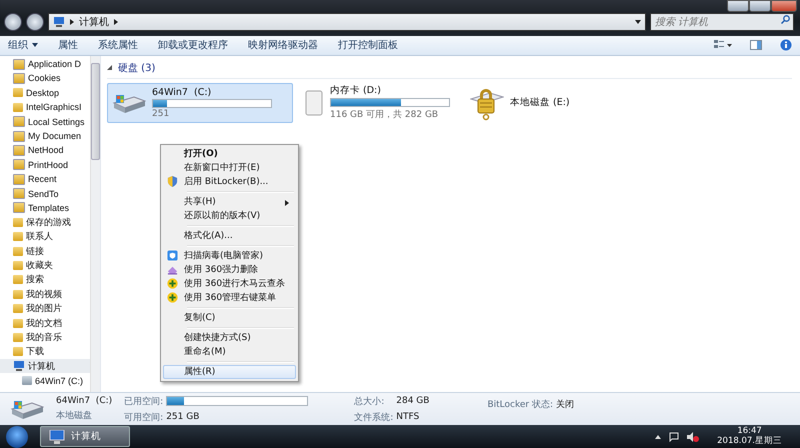 This screenshot has height=448, width=800. Describe the element at coordinates (638, 22) in the screenshot. I see `dropdown-arrow-icon` at that location.